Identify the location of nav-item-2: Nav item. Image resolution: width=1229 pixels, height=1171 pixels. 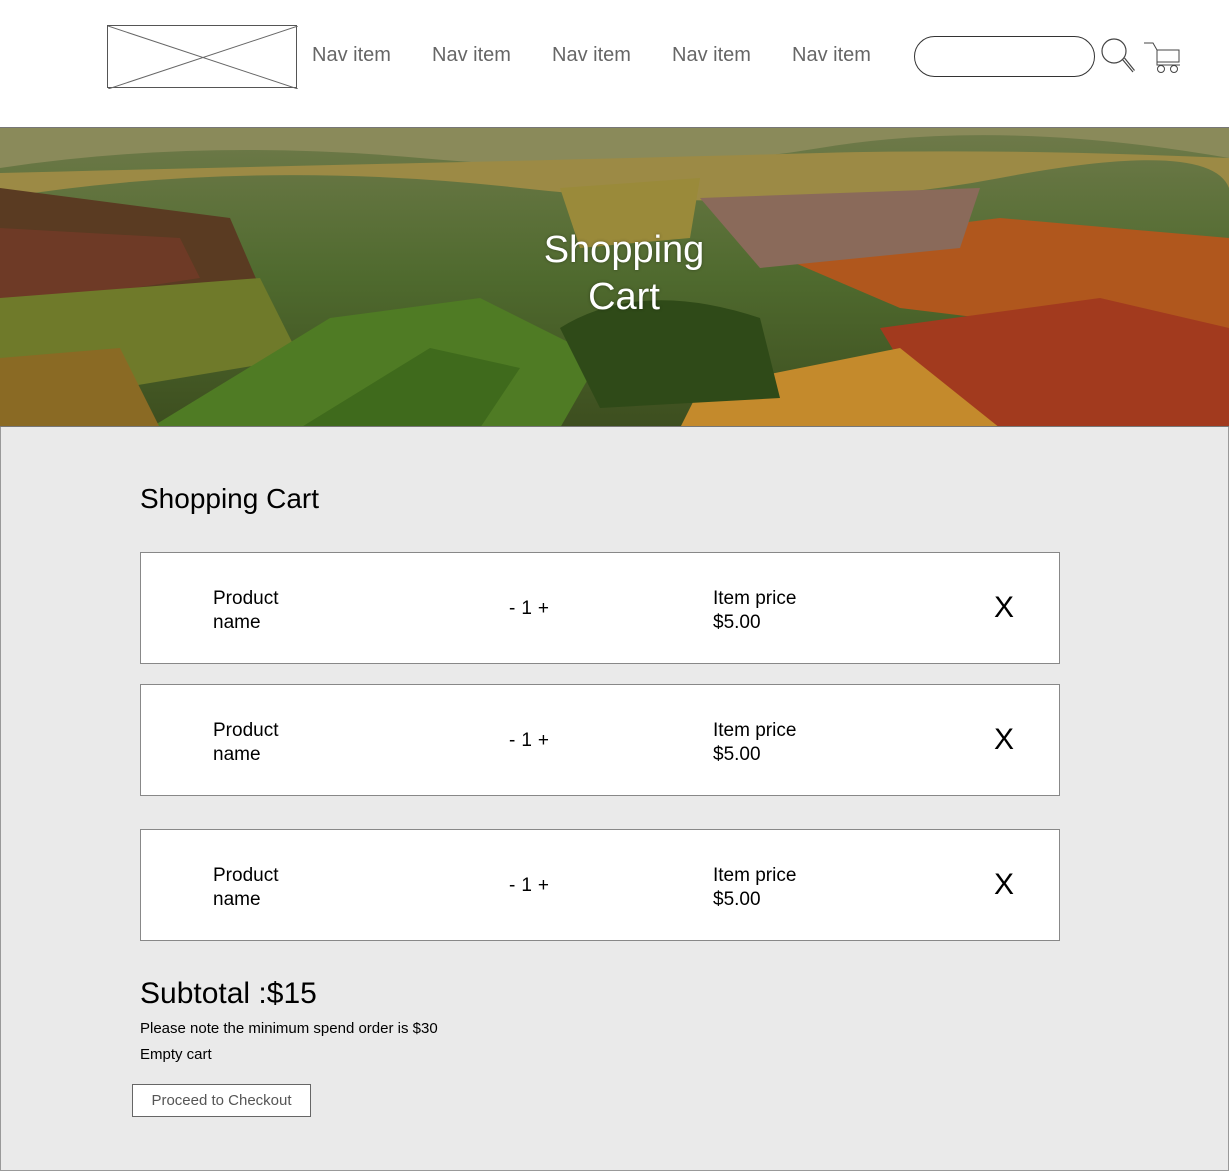
(471, 55).